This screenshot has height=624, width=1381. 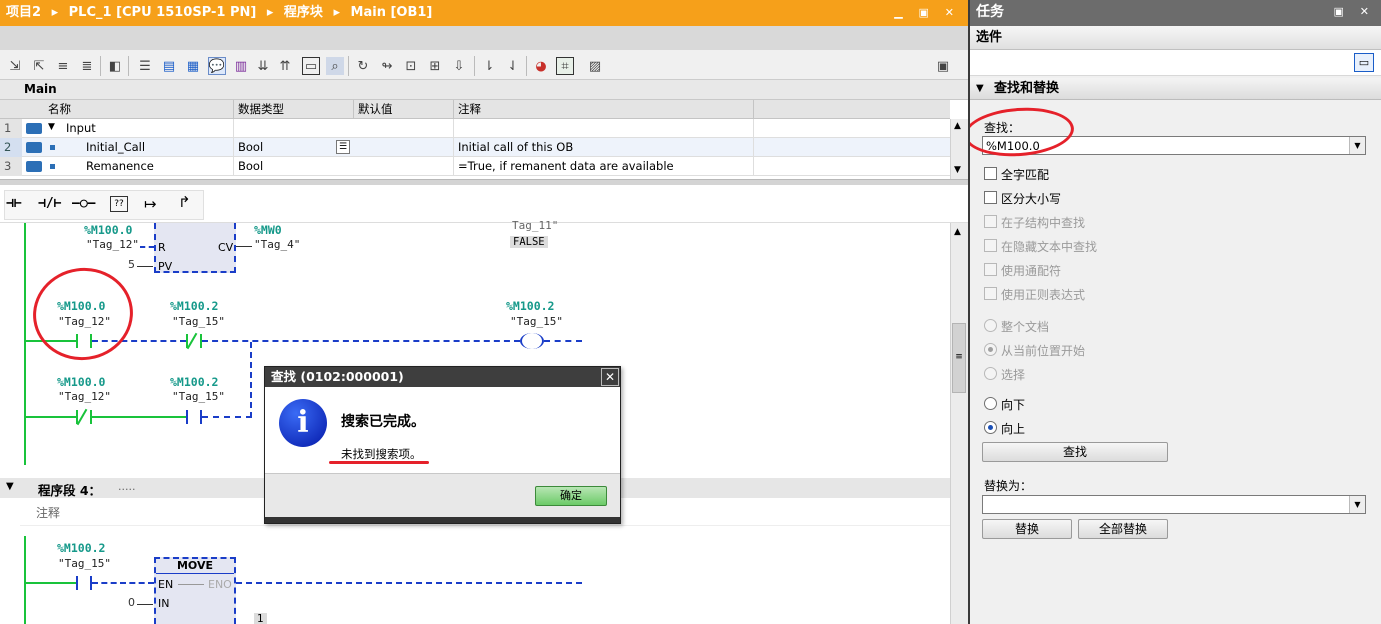 I want to click on breadcrumb-block: Main [OB1], so click(x=392, y=12).